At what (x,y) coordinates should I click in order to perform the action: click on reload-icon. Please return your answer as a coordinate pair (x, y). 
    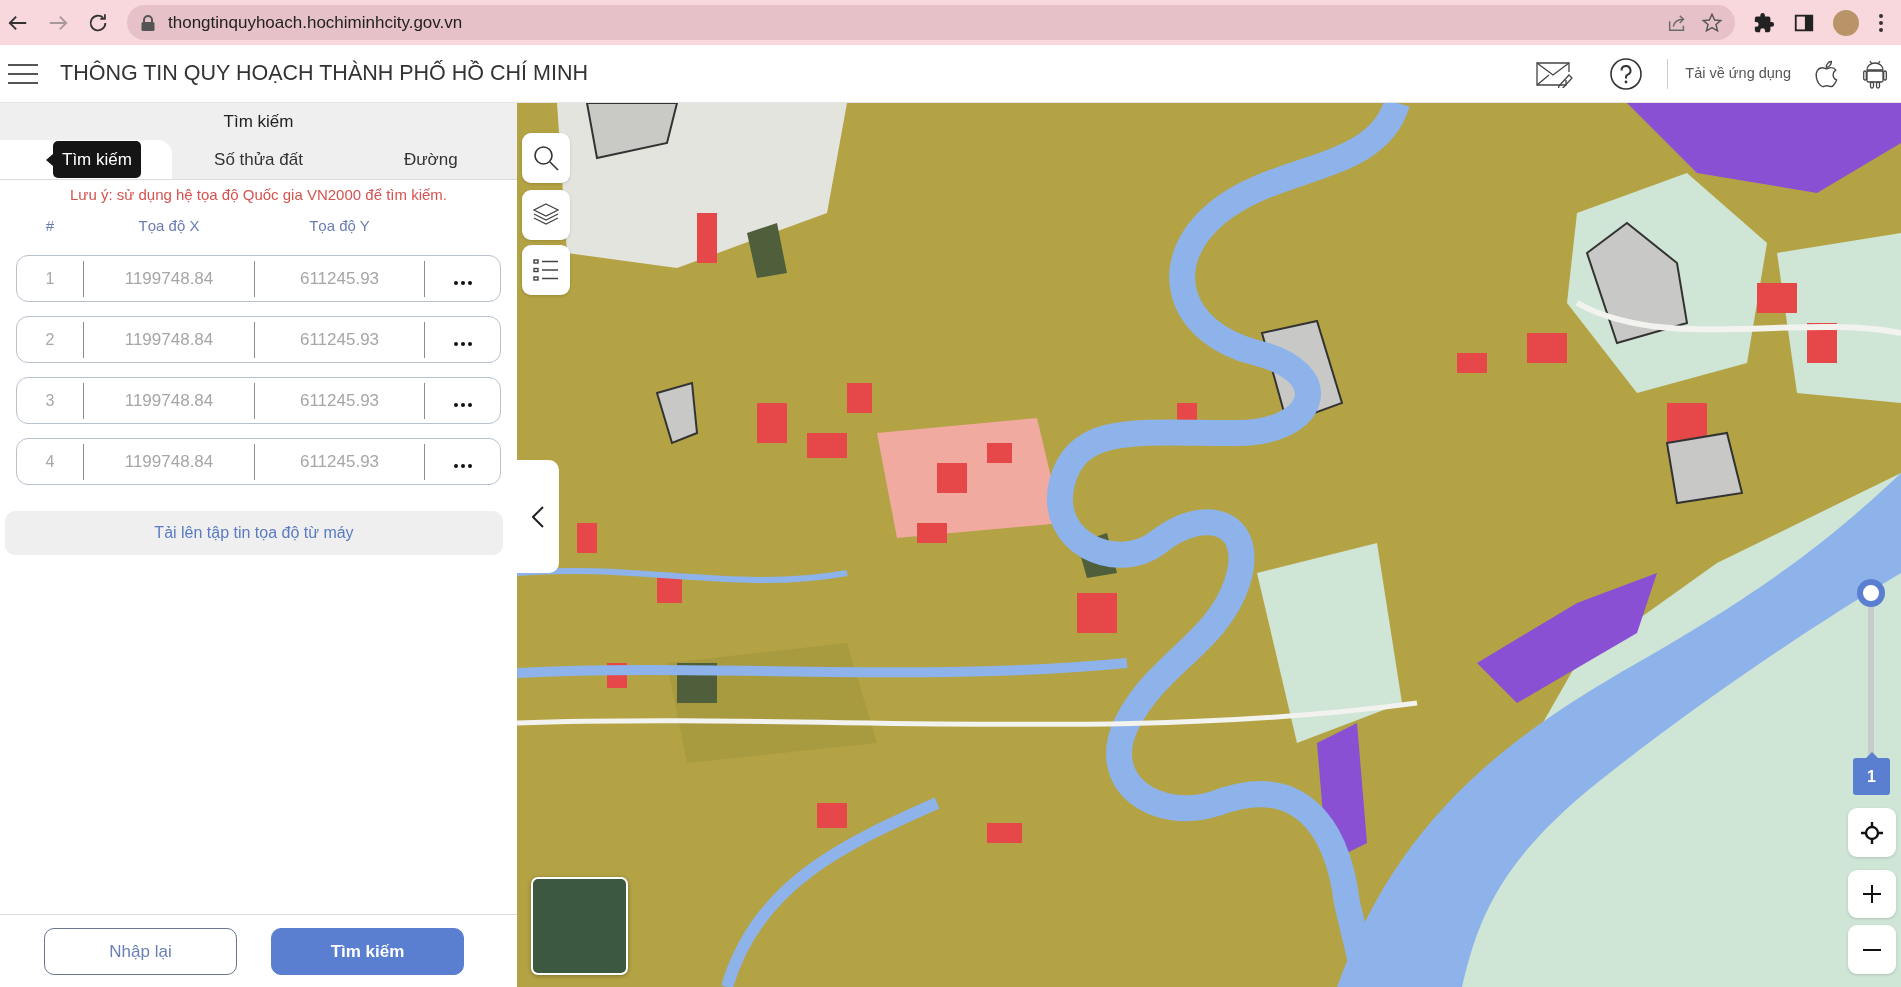
    Looking at the image, I should click on (98, 22).